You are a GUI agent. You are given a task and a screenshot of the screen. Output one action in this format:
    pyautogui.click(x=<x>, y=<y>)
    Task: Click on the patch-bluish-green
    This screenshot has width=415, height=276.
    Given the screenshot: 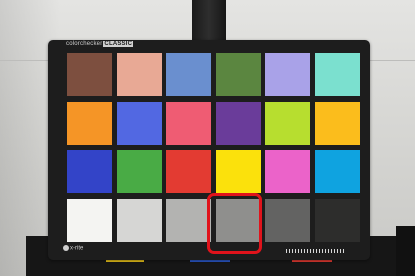 What is the action you would take?
    pyautogui.click(x=337, y=74)
    